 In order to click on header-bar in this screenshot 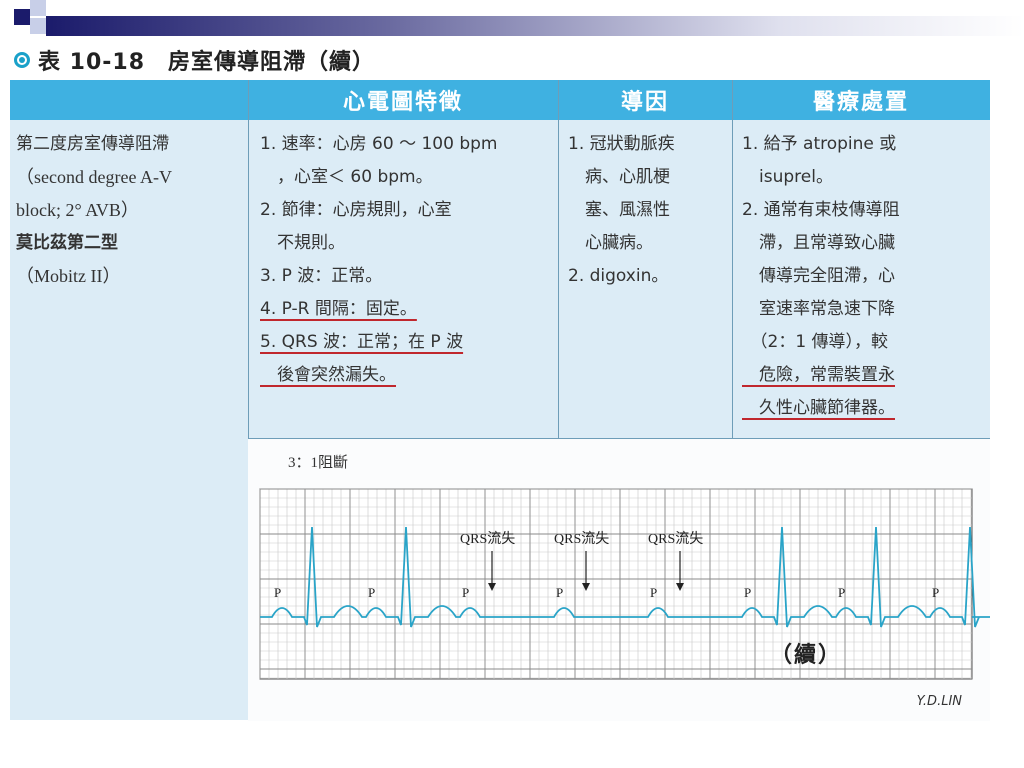, I will do `click(512, 19)`.